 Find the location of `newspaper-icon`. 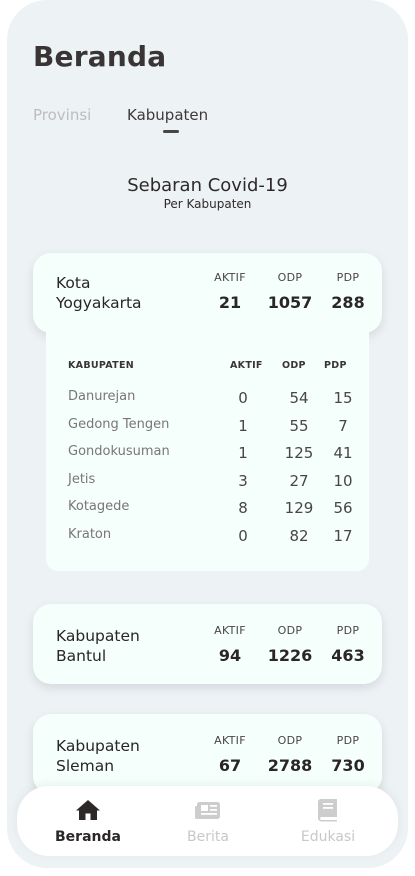

newspaper-icon is located at coordinates (208, 811).